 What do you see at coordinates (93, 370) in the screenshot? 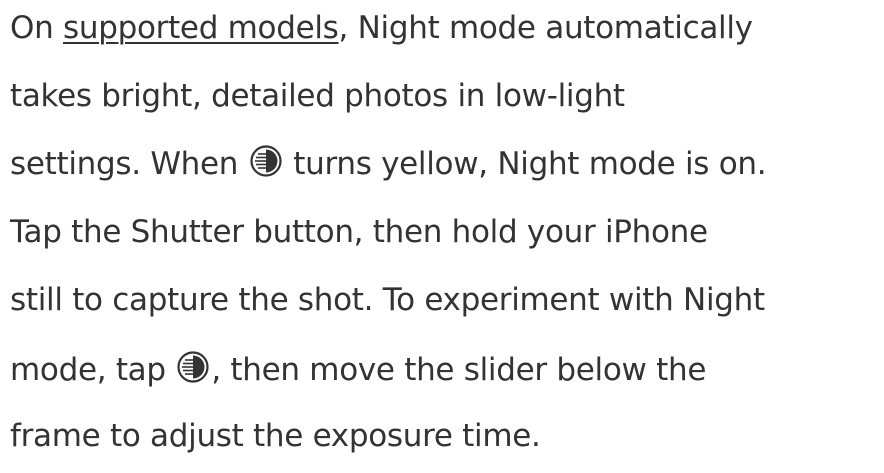
I see `text-fragment: mode, tap` at bounding box center [93, 370].